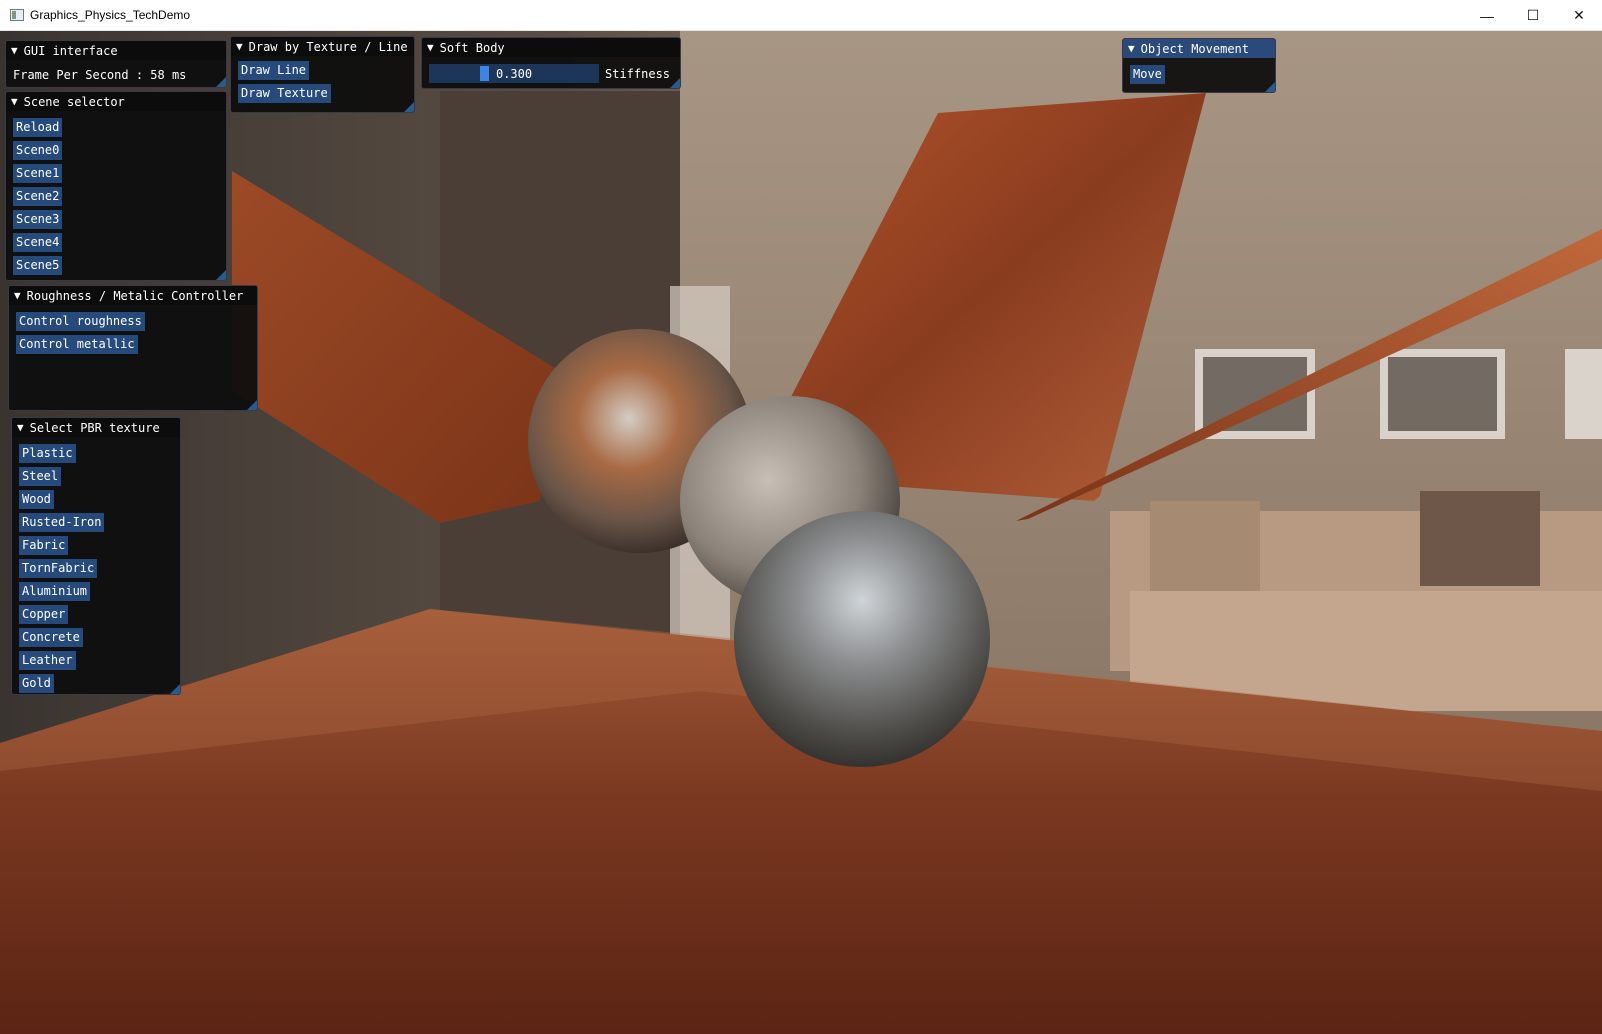 The height and width of the screenshot is (1034, 1602). Describe the element at coordinates (38, 242) in the screenshot. I see `scene4-button: Scene4` at that location.